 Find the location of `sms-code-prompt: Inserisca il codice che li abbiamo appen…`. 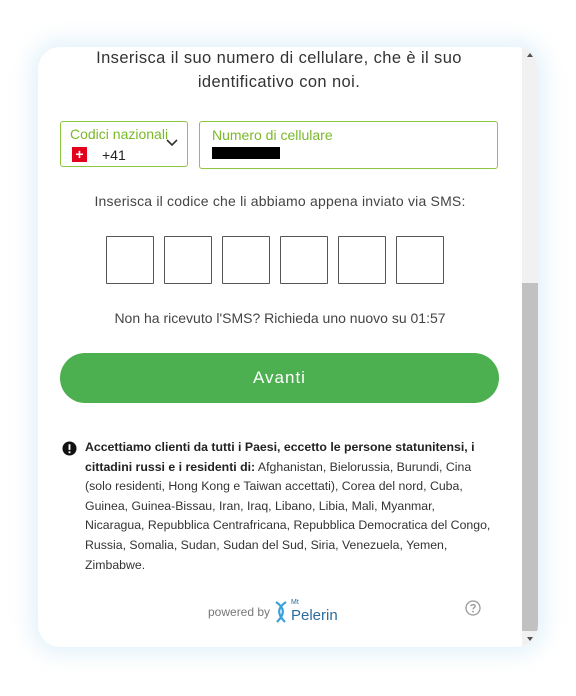

sms-code-prompt: Inserisca il codice che li abbiamo appen… is located at coordinates (280, 201).